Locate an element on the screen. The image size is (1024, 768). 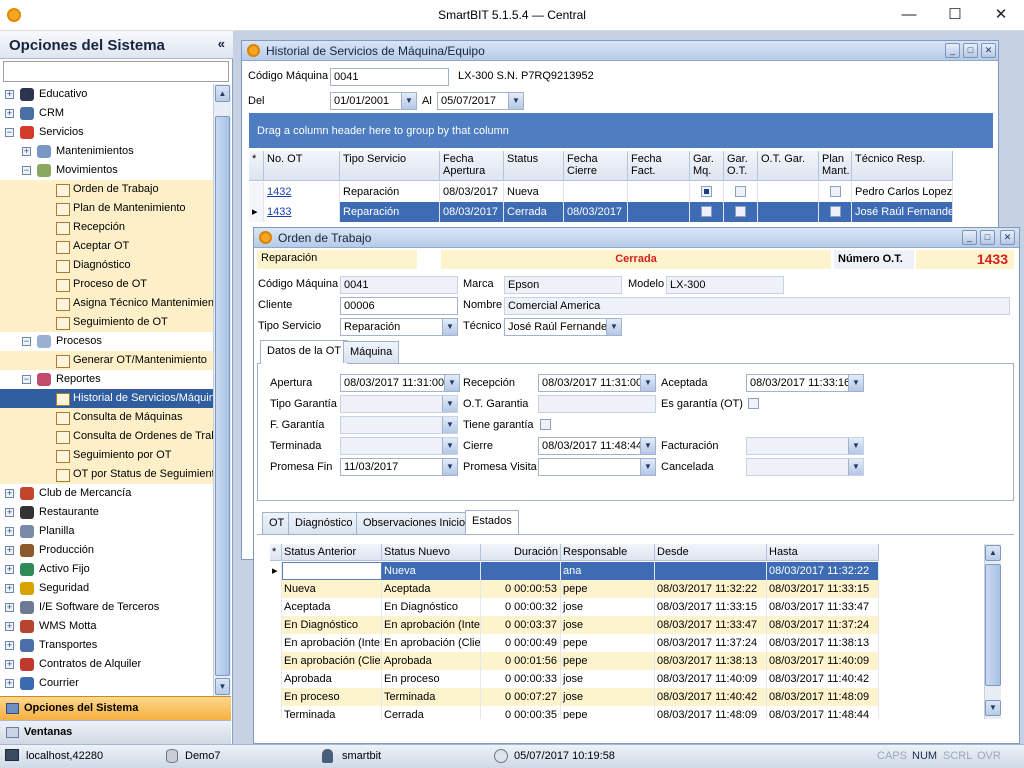
grid-column-header: Fecha Cierre is located at coordinates (596, 166).